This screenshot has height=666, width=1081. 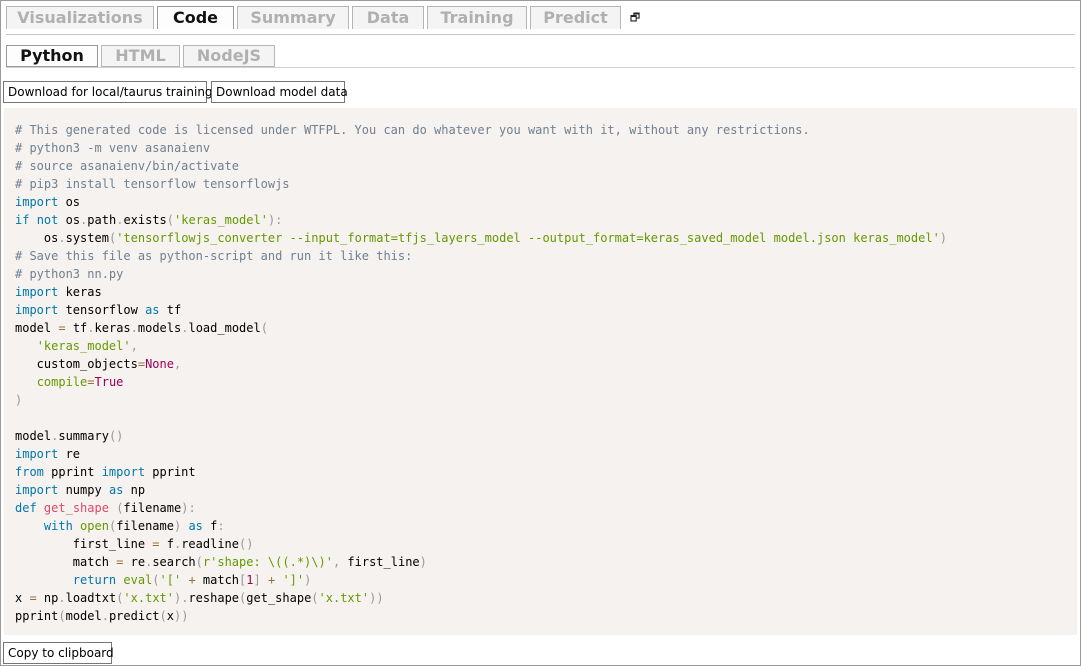 I want to click on code-line: 'keras_model',, so click(x=546, y=346).